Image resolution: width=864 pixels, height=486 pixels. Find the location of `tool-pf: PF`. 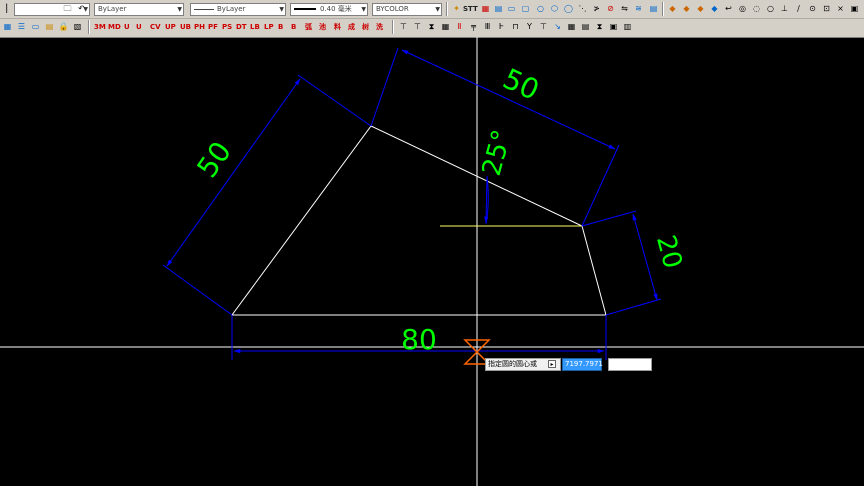

tool-pf: PF is located at coordinates (213, 27).